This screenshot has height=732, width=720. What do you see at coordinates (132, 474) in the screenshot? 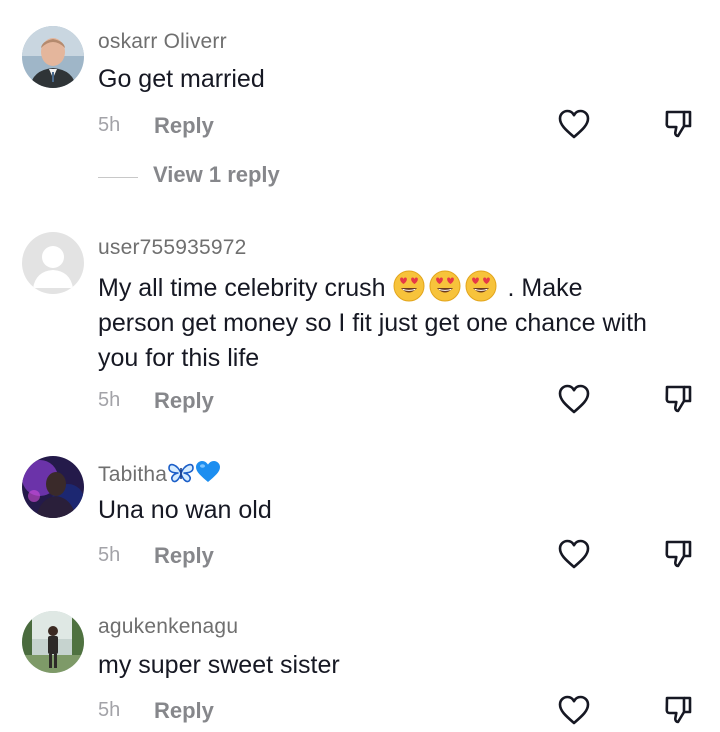
I see `username-text: Tabitha` at bounding box center [132, 474].